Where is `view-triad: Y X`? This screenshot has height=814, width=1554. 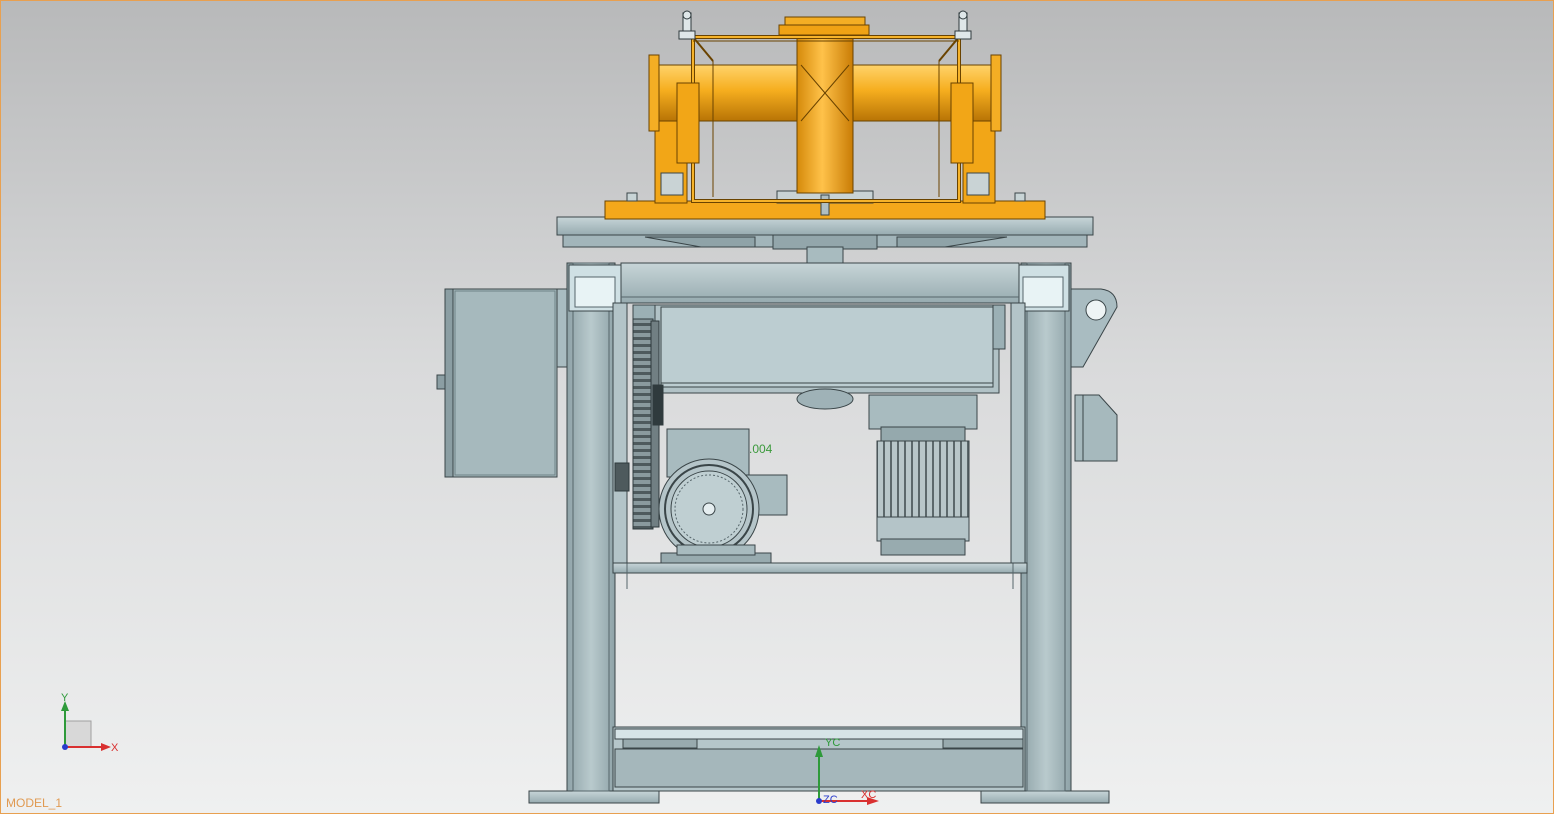
view-triad: Y X is located at coordinates (90, 723).